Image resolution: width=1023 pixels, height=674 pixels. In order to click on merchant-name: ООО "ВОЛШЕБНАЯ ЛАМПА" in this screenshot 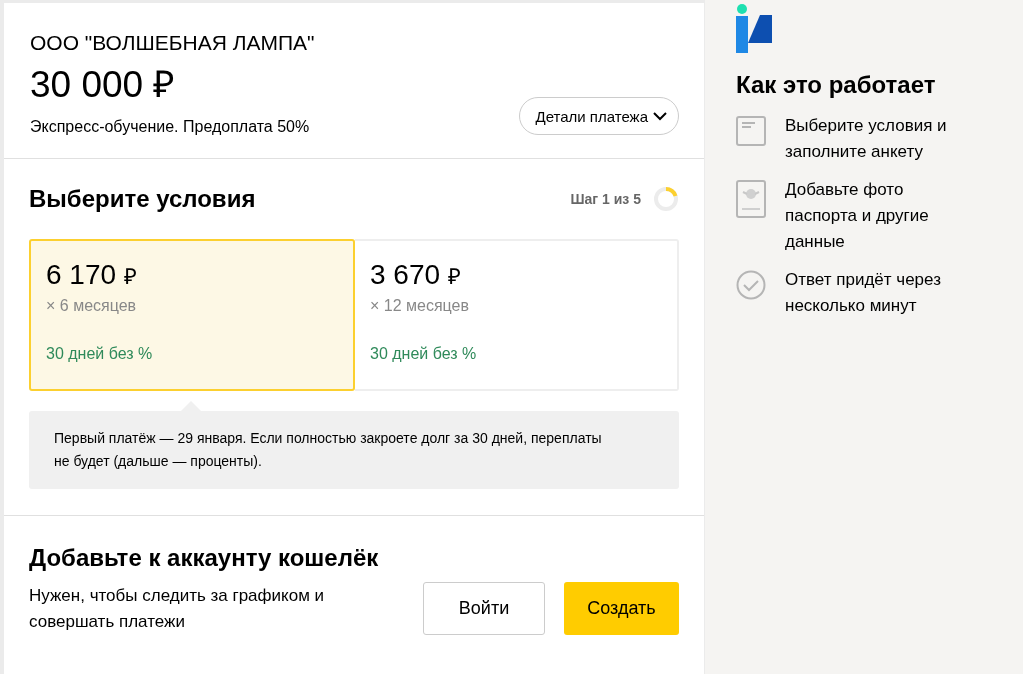, I will do `click(172, 43)`.